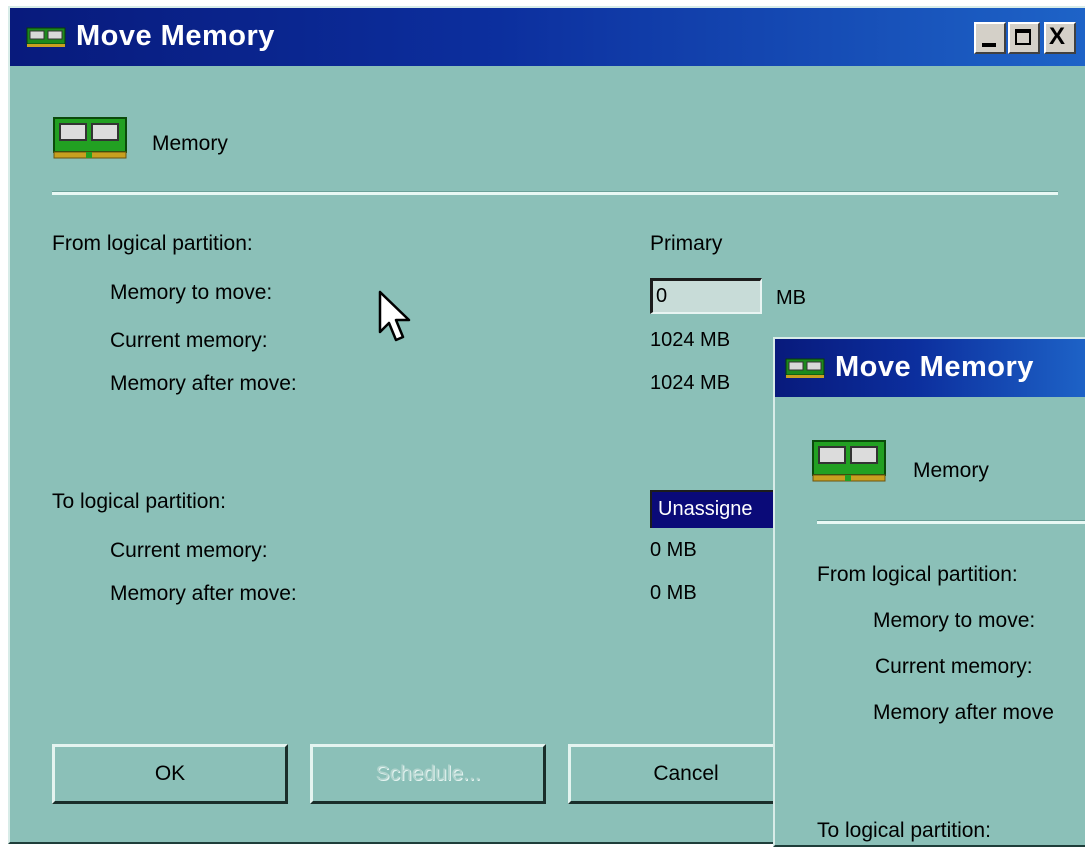 The image size is (1085, 847). What do you see at coordinates (139, 501) in the screenshot?
I see `to-partition-heading: To logical partition:` at bounding box center [139, 501].